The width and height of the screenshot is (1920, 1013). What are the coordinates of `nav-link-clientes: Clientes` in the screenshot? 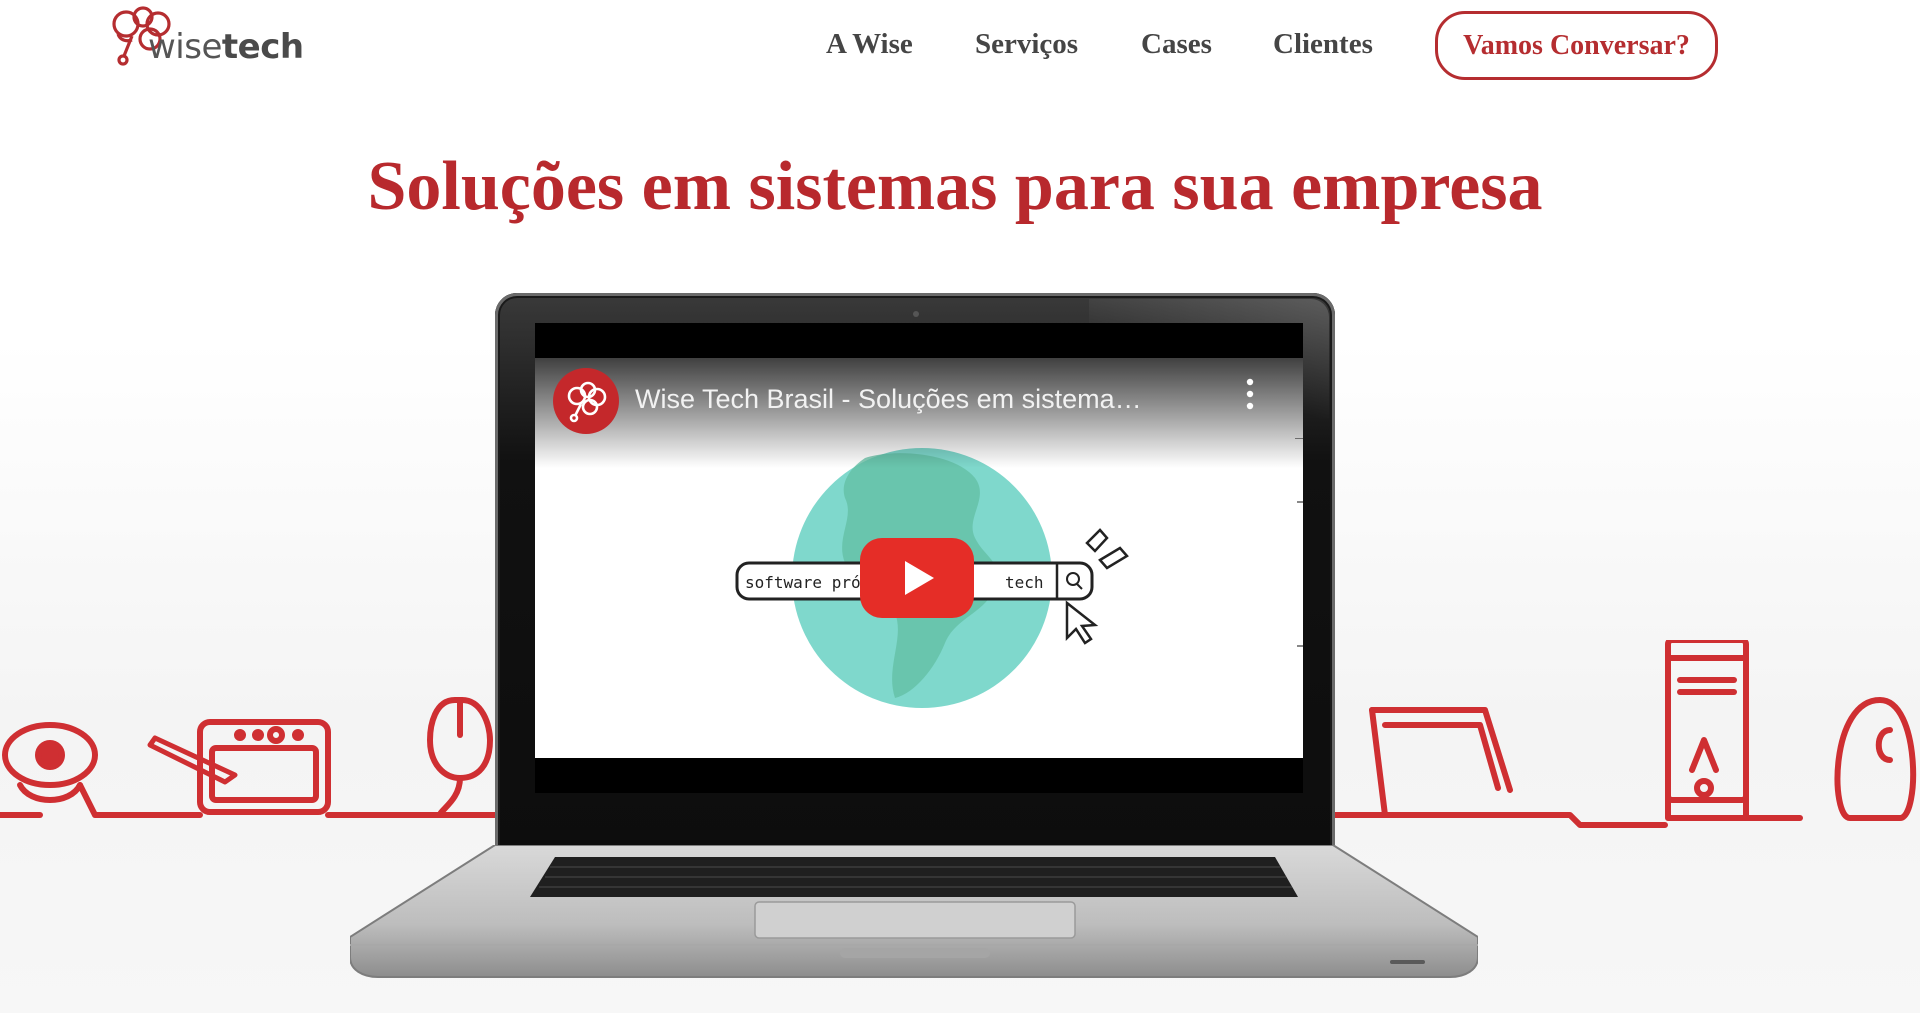 It's located at (1323, 44).